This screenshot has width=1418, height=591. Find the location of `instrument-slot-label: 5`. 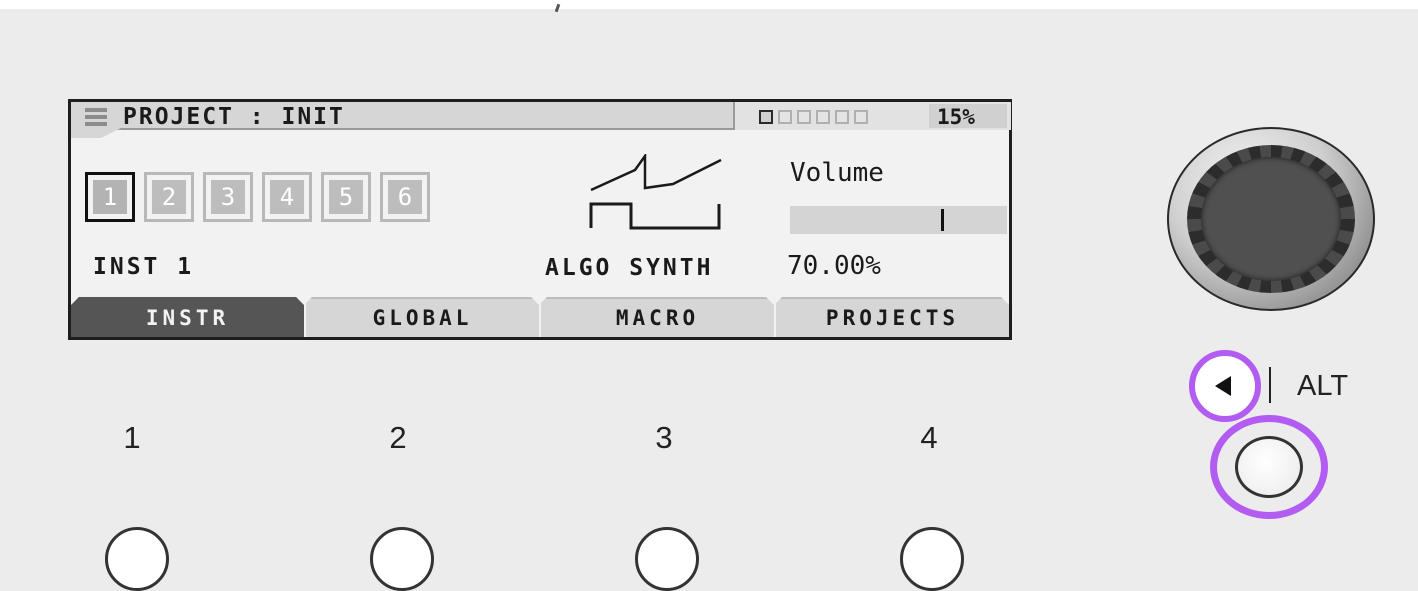

instrument-slot-label: 5 is located at coordinates (346, 197).